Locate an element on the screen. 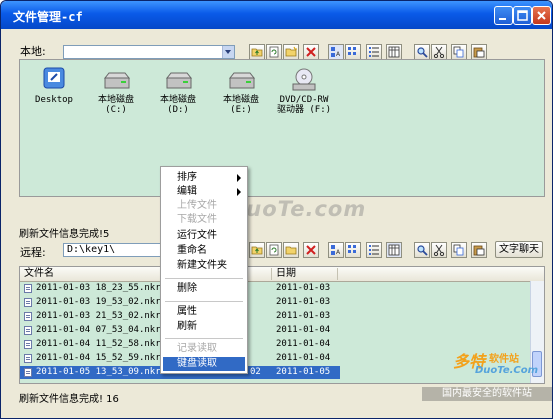 The width and height of the screenshot is (553, 419). minimize-icon is located at coordinates (502, 19).